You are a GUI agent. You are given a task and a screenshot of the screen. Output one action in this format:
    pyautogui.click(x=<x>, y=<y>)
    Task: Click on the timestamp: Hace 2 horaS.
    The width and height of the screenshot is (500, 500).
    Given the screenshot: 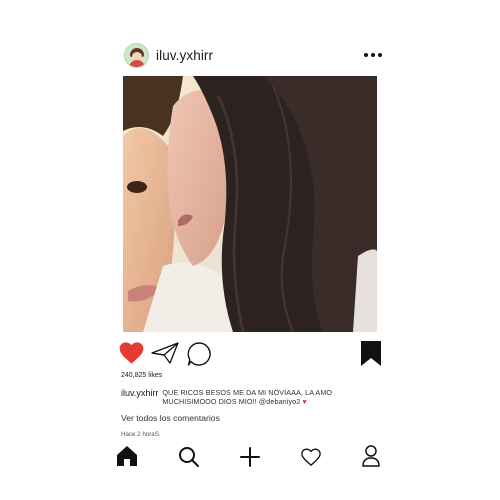 What is the action you would take?
    pyautogui.click(x=141, y=434)
    